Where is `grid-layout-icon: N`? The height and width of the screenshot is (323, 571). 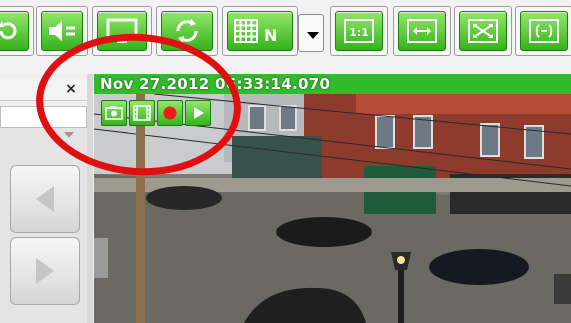 grid-layout-icon: N is located at coordinates (260, 31).